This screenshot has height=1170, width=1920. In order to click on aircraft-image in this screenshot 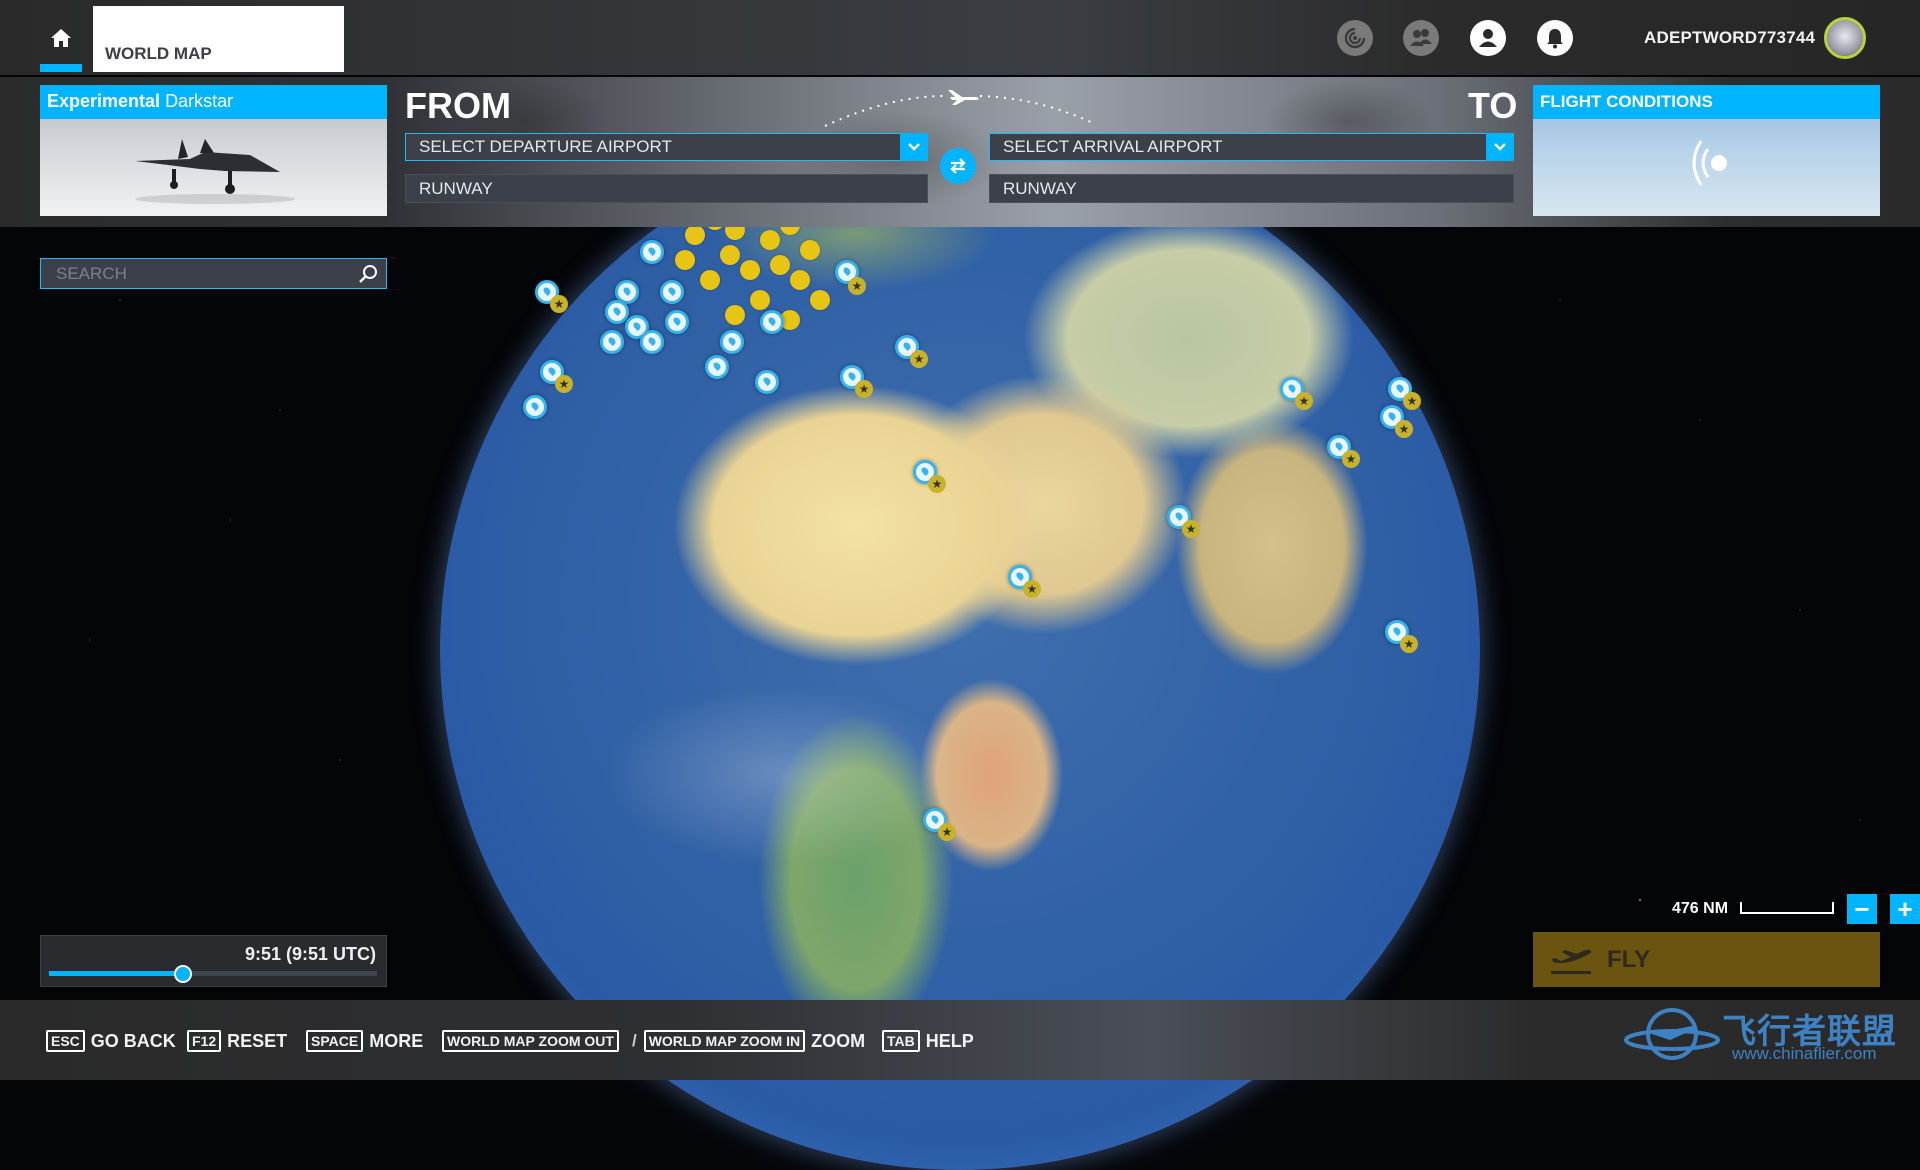, I will do `click(215, 171)`.